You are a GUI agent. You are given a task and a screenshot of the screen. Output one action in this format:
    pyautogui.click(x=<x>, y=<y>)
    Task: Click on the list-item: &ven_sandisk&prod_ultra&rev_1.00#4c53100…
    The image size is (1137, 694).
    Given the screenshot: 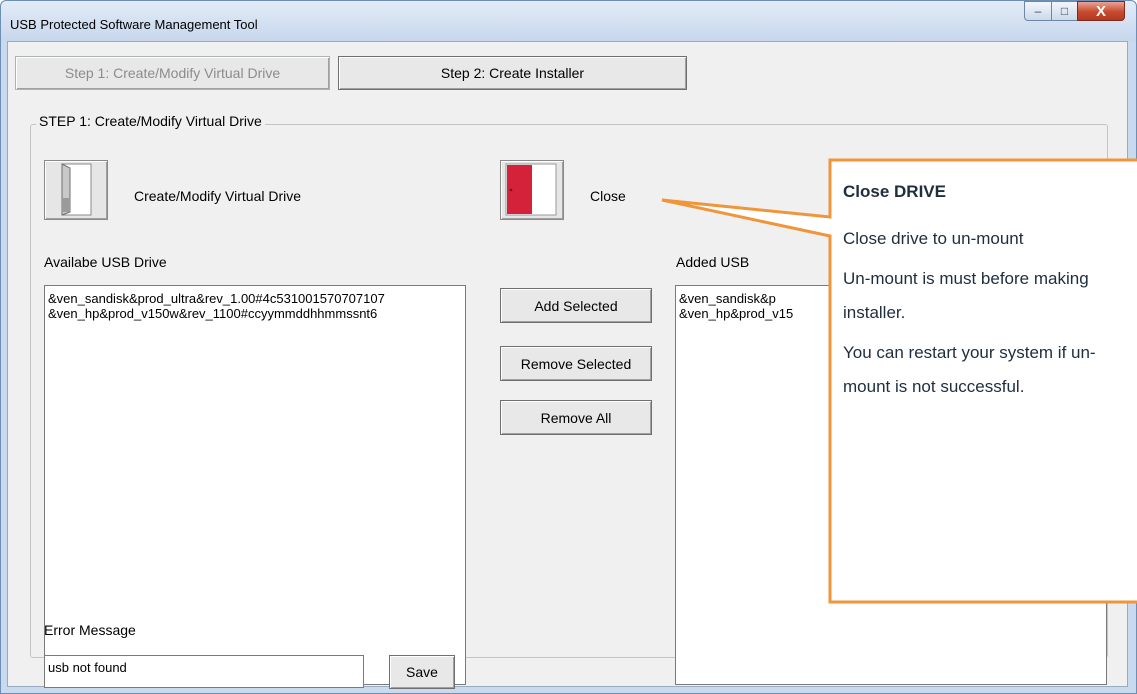 What is the action you would take?
    pyautogui.click(x=255, y=298)
    